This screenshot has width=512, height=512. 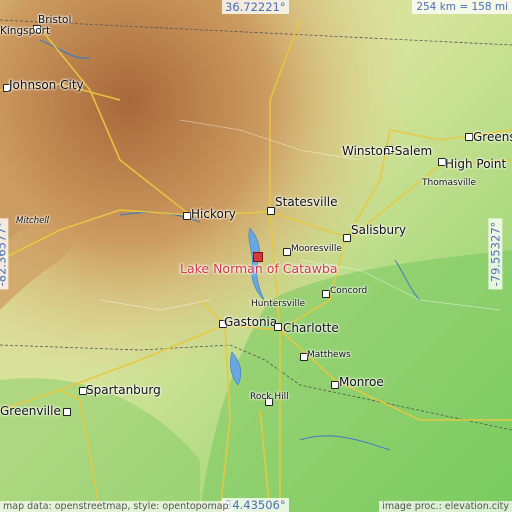 I want to click on city-label-greensboro: Greensboro, so click(x=492, y=137).